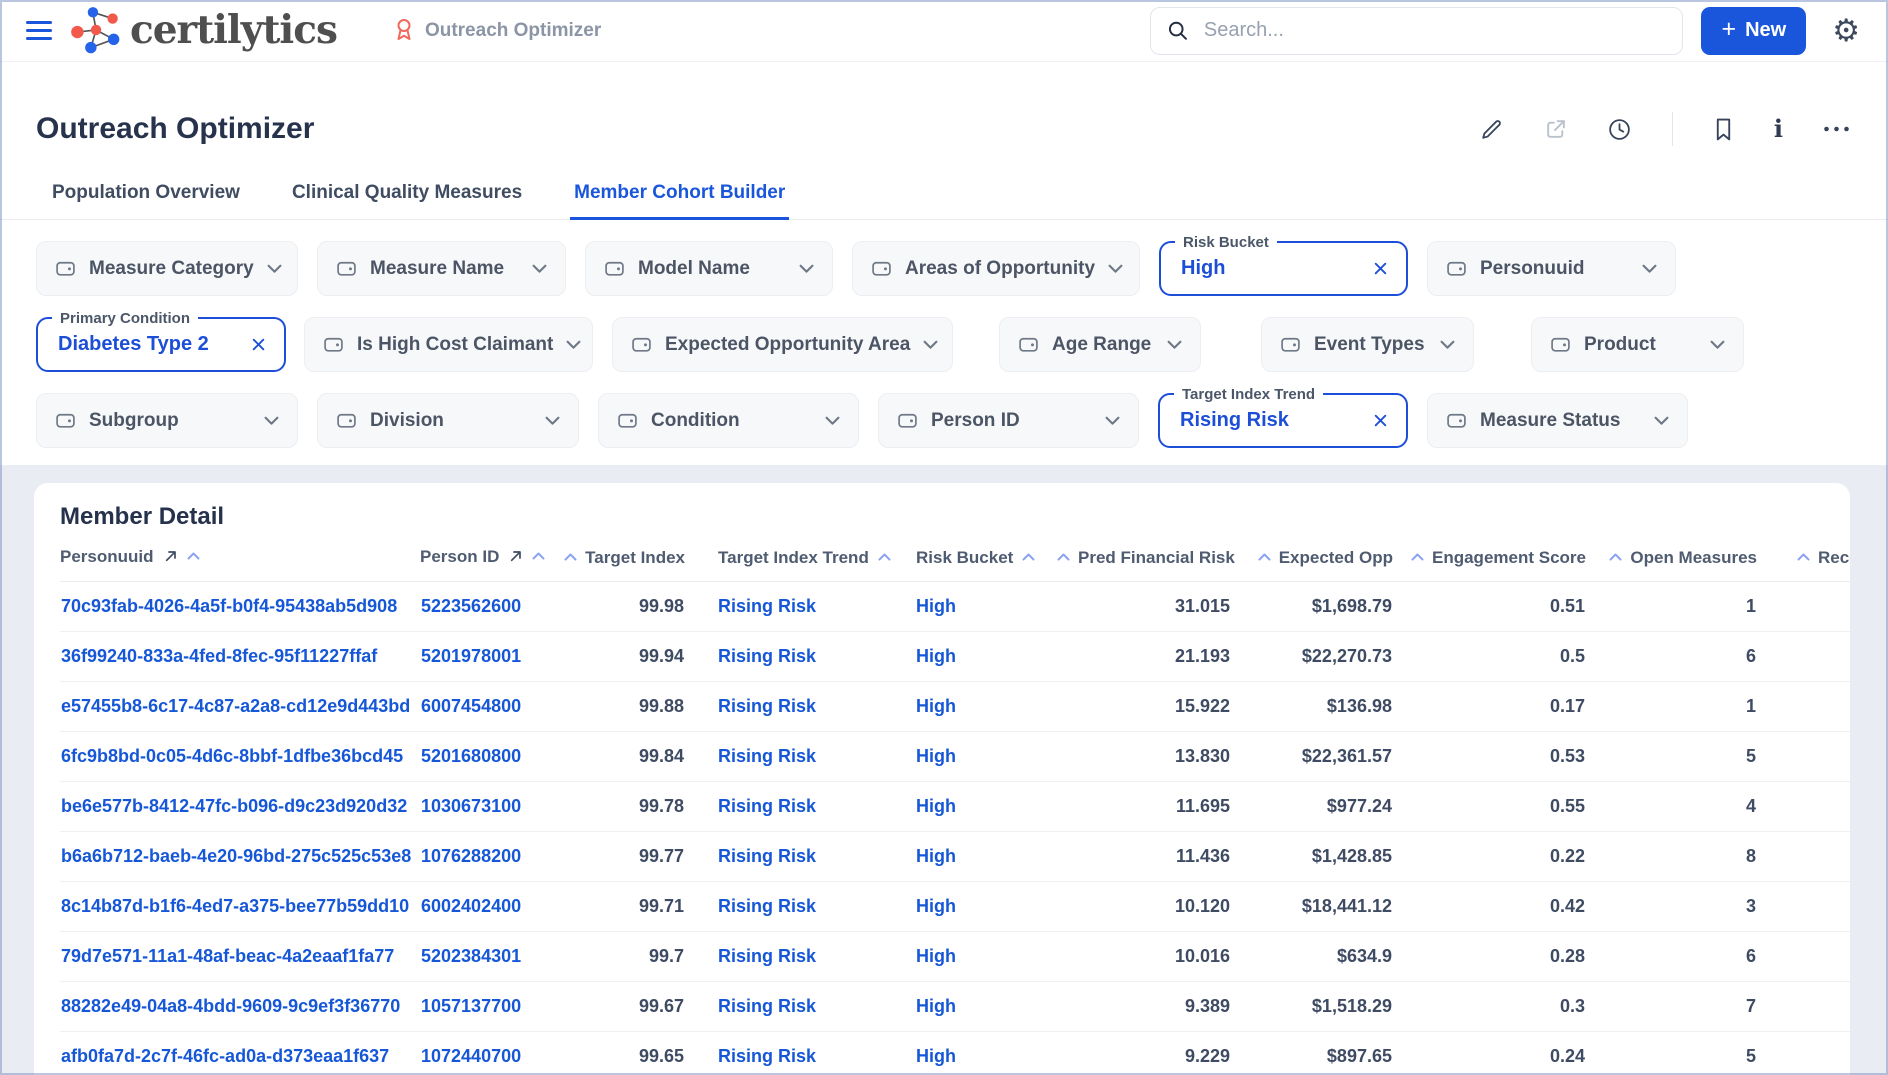 The height and width of the screenshot is (1075, 1888). What do you see at coordinates (1434, 30) in the screenshot?
I see `search-input` at bounding box center [1434, 30].